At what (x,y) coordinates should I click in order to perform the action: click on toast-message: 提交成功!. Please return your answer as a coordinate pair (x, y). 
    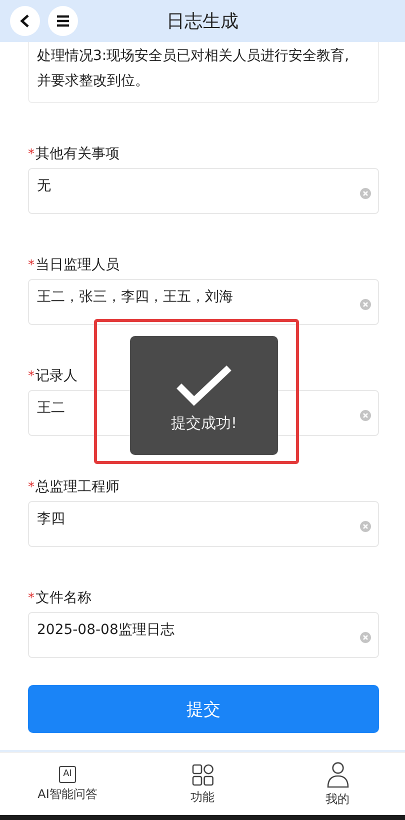
    Looking at the image, I should click on (203, 423).